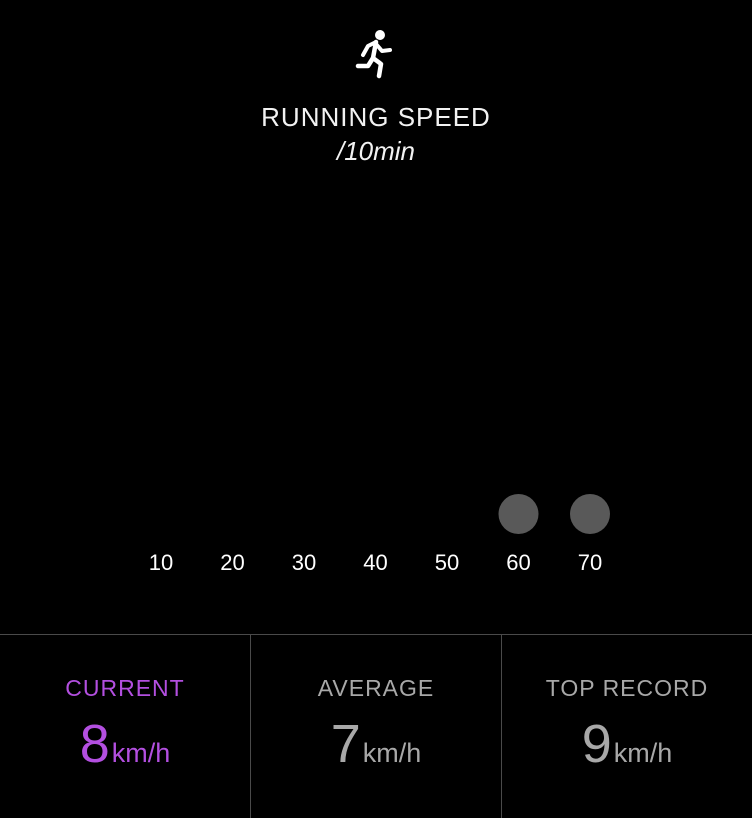 This screenshot has width=752, height=818. I want to click on stat-average-unit: km/h, so click(392, 753).